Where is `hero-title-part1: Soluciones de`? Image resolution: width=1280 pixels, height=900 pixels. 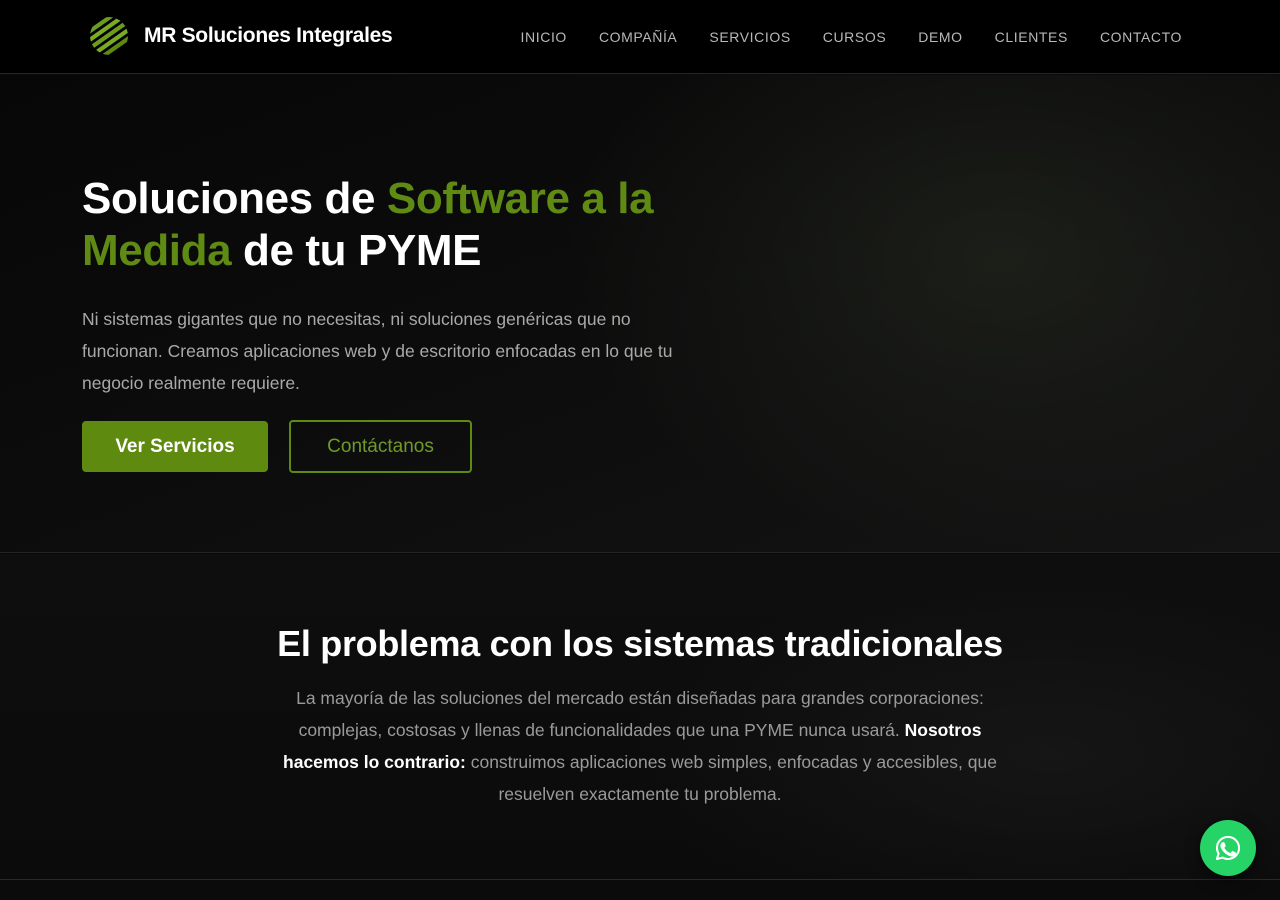 hero-title-part1: Soluciones de is located at coordinates (234, 198).